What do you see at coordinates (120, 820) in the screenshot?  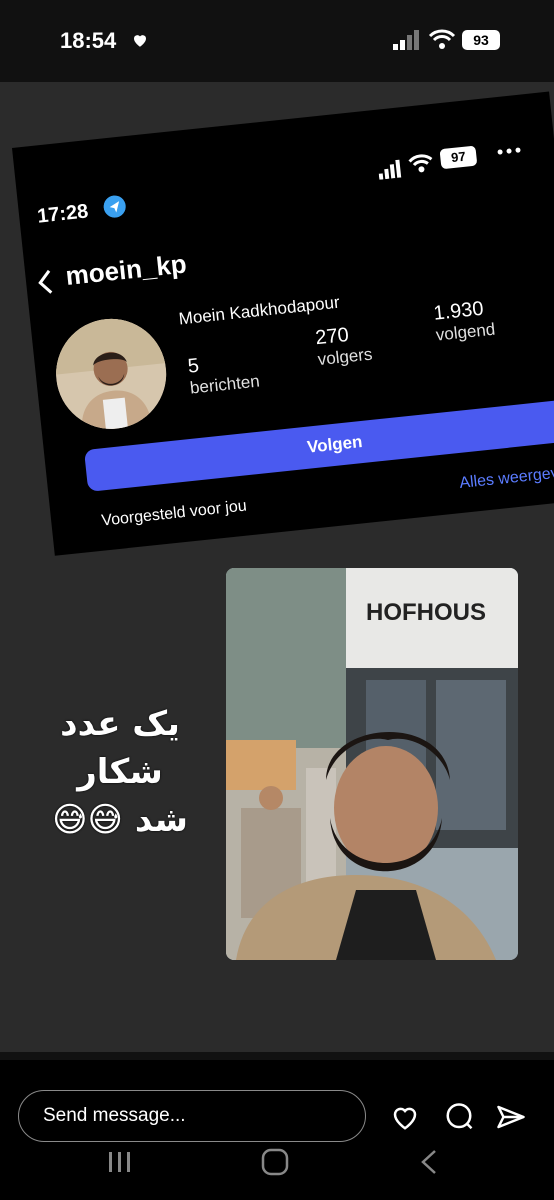 I see `caption-line-3: شد 😅😅` at bounding box center [120, 820].